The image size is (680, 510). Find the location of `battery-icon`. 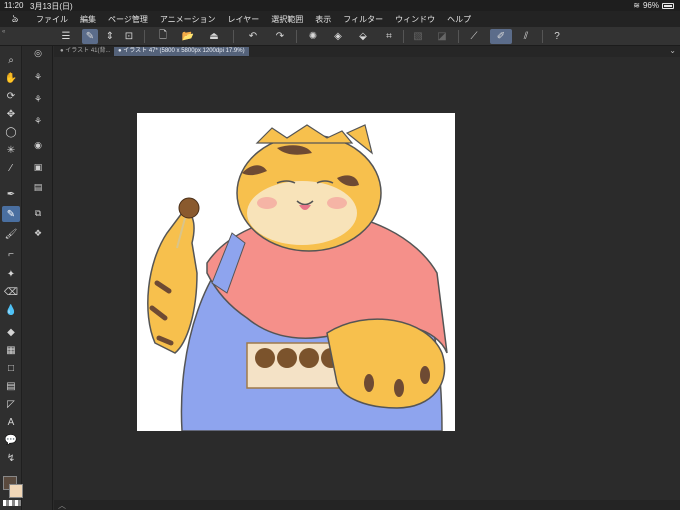

battery-icon is located at coordinates (668, 5).